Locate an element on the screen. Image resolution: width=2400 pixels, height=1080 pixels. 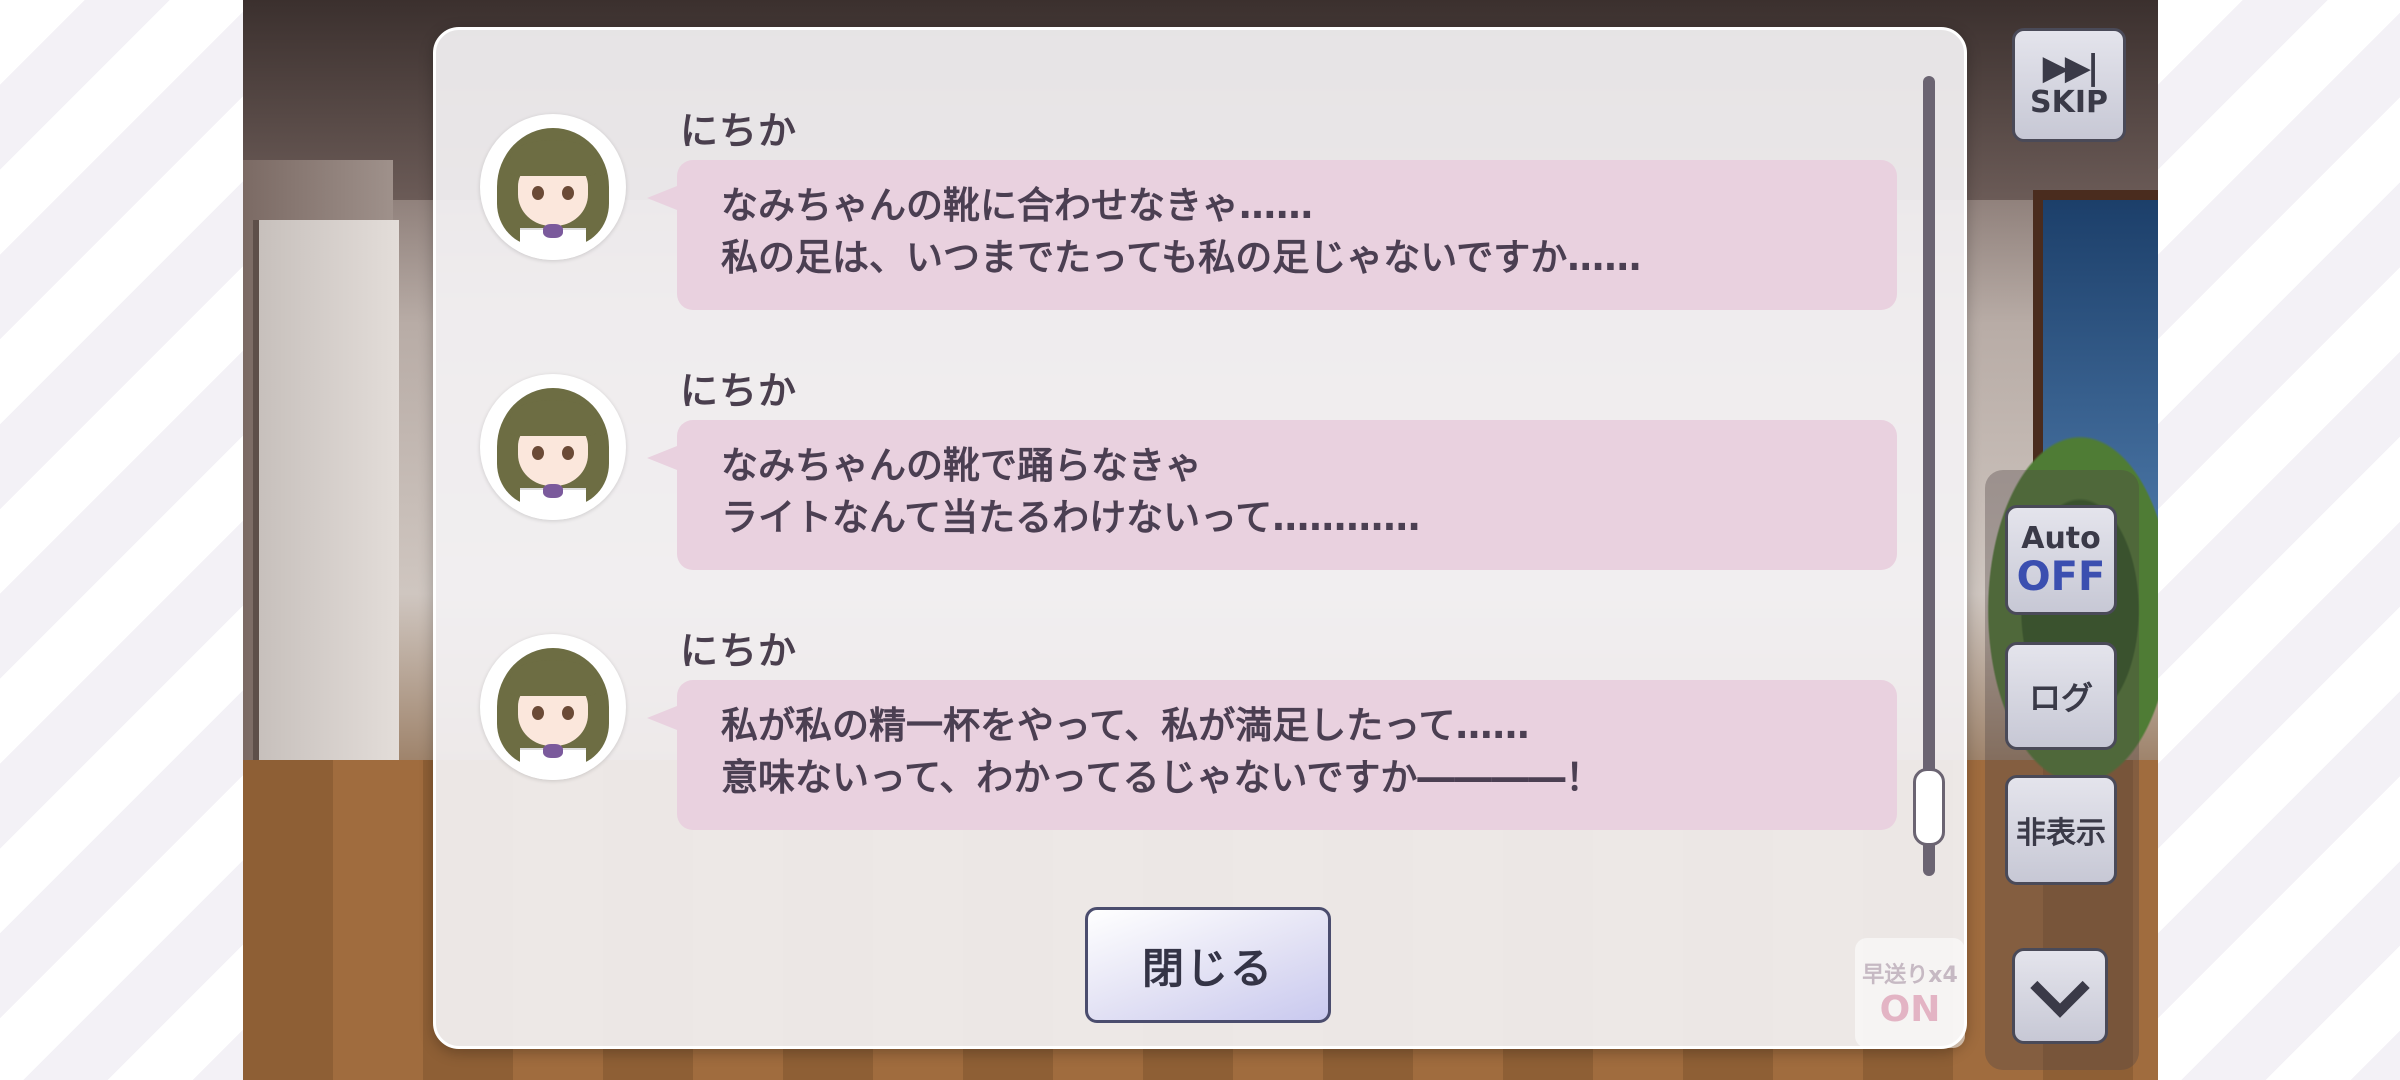
skip-forward-icon: ▶▶| is located at coordinates (2071, 68).